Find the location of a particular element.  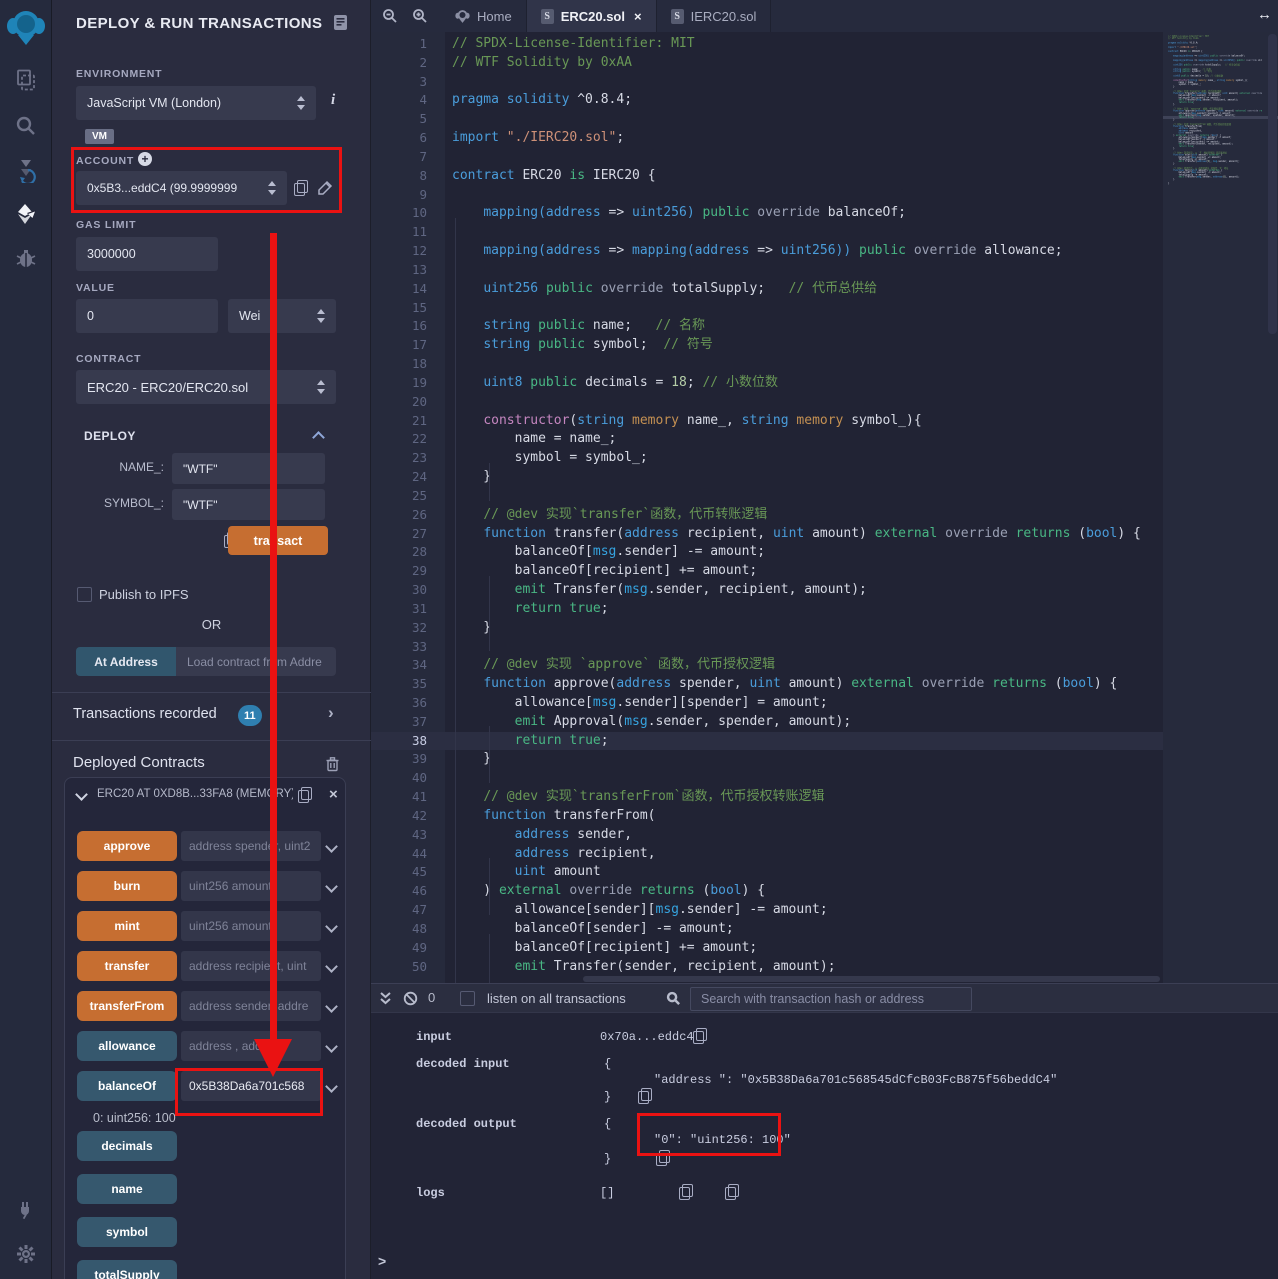

zoom-in-icon is located at coordinates (420, 16).